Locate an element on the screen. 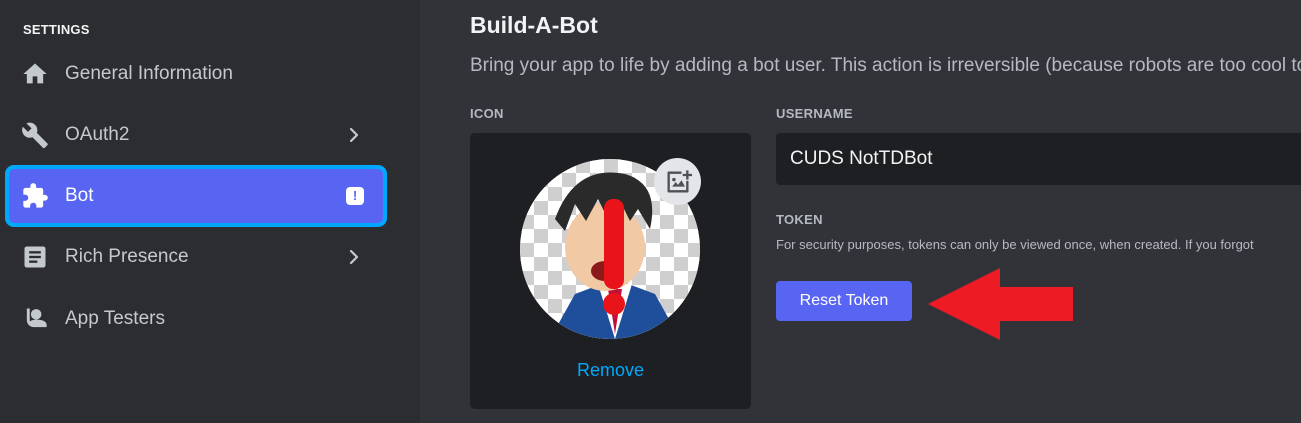  document-icon is located at coordinates (35, 257).